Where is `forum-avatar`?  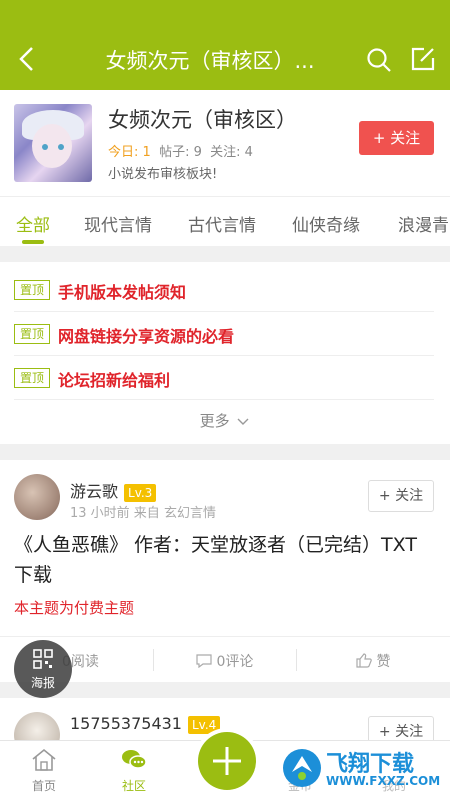
forum-avatar is located at coordinates (53, 143).